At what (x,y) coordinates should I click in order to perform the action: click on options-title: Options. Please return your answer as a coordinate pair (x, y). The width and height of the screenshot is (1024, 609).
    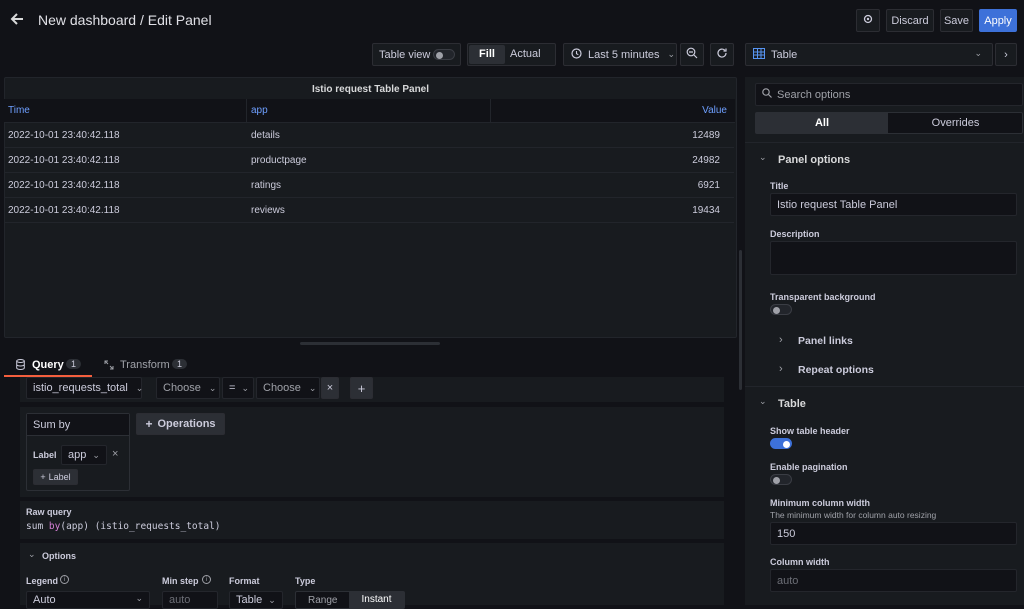
    Looking at the image, I should click on (59, 556).